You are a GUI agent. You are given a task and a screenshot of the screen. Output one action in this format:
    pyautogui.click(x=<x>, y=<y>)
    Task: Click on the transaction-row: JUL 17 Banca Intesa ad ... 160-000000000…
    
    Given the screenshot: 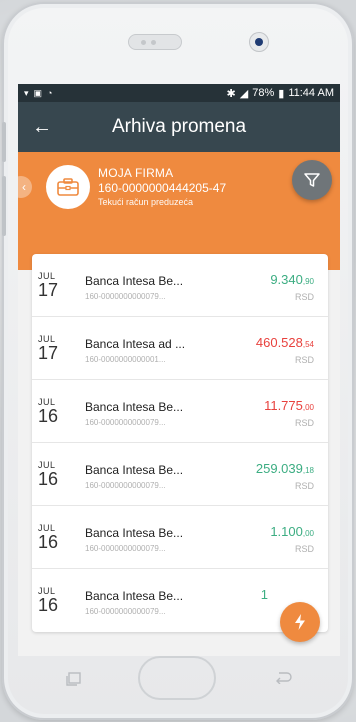 What is the action you would take?
    pyautogui.click(x=180, y=348)
    